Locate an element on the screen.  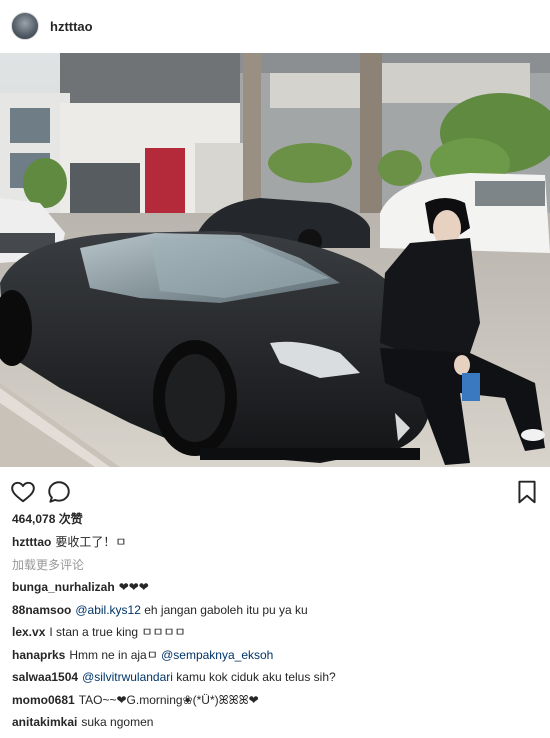
comment-text: eh jangan gaboleh itu pu ya ku is located at coordinates (224, 609).